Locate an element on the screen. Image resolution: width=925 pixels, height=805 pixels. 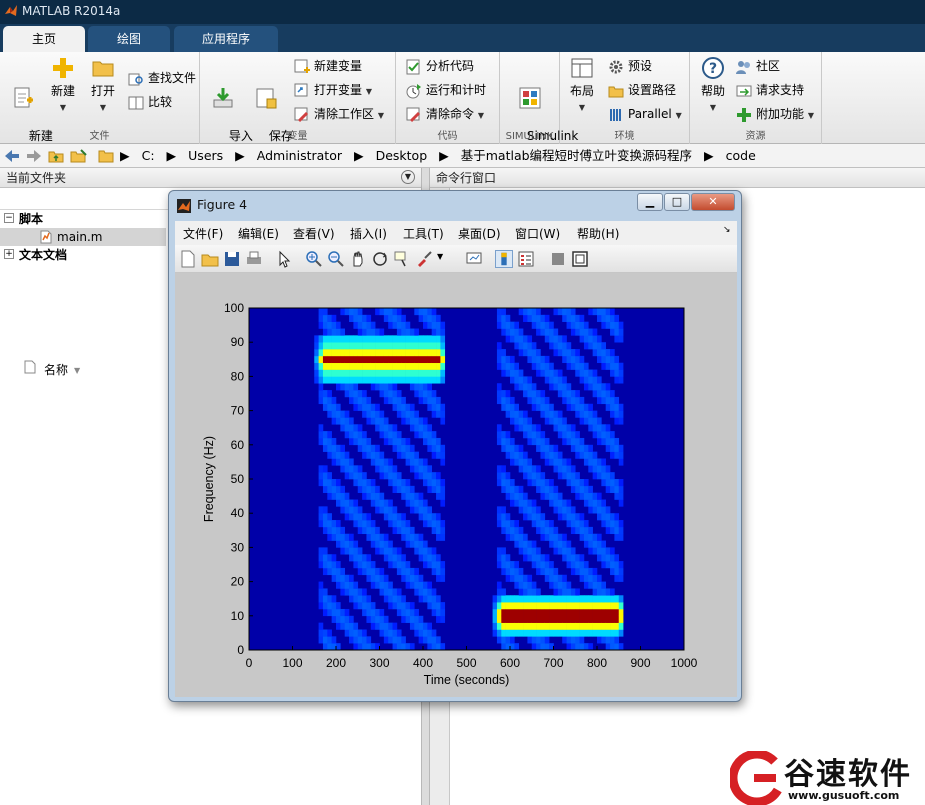
breadcrumb-item: Users is located at coordinates (205, 155).